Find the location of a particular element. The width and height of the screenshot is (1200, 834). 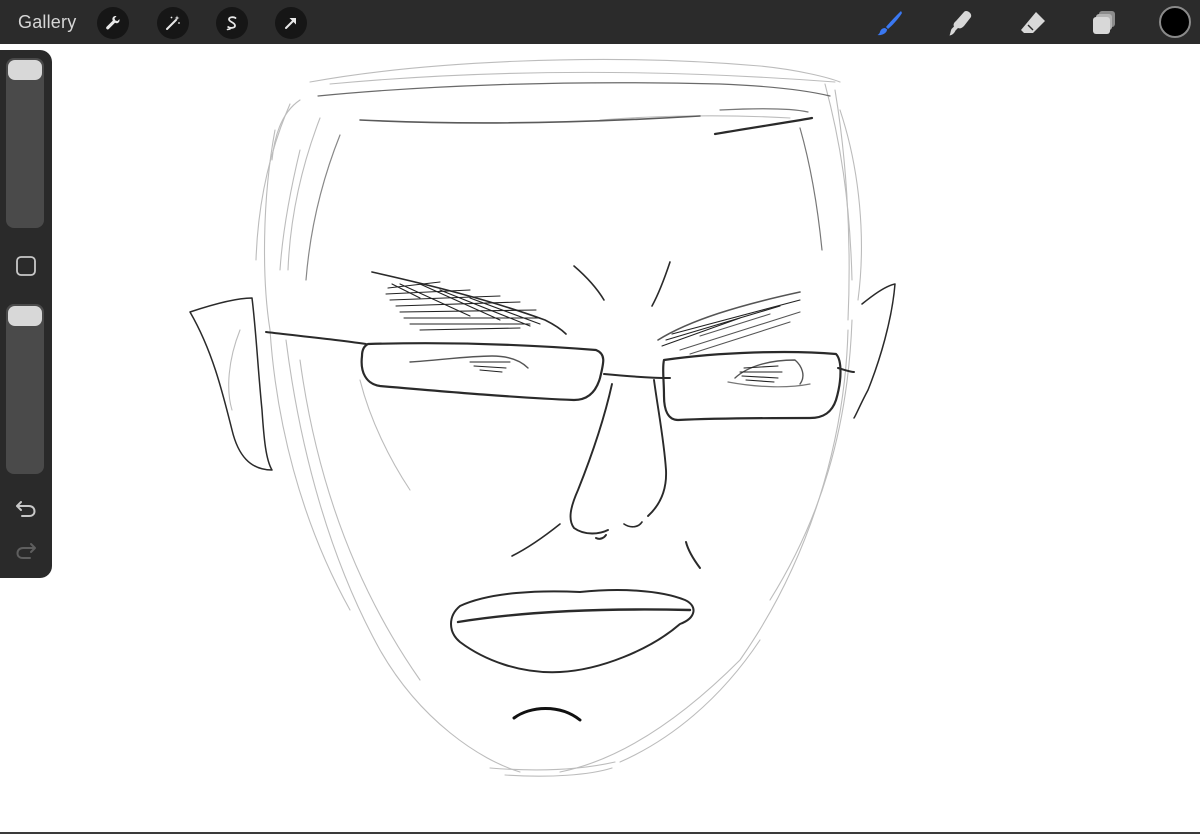

sidebar is located at coordinates (26, 314).